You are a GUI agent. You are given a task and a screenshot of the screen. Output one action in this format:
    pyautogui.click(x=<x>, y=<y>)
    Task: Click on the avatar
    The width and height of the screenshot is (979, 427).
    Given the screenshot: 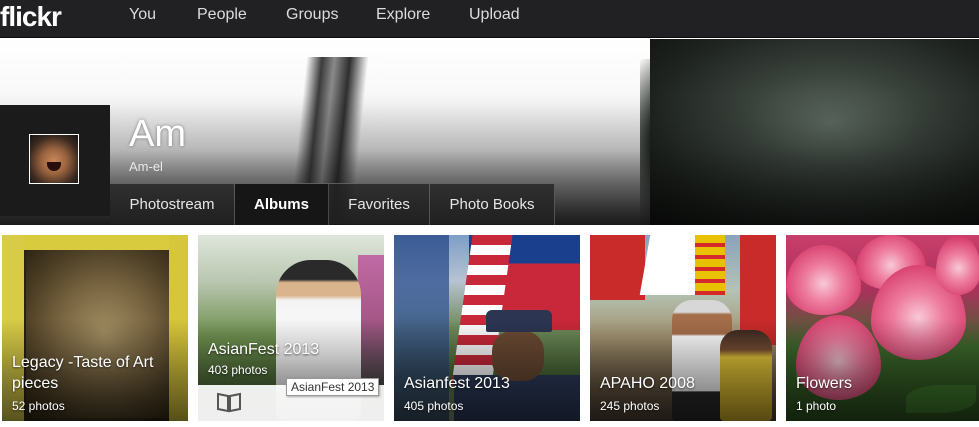 What is the action you would take?
    pyautogui.click(x=54, y=159)
    